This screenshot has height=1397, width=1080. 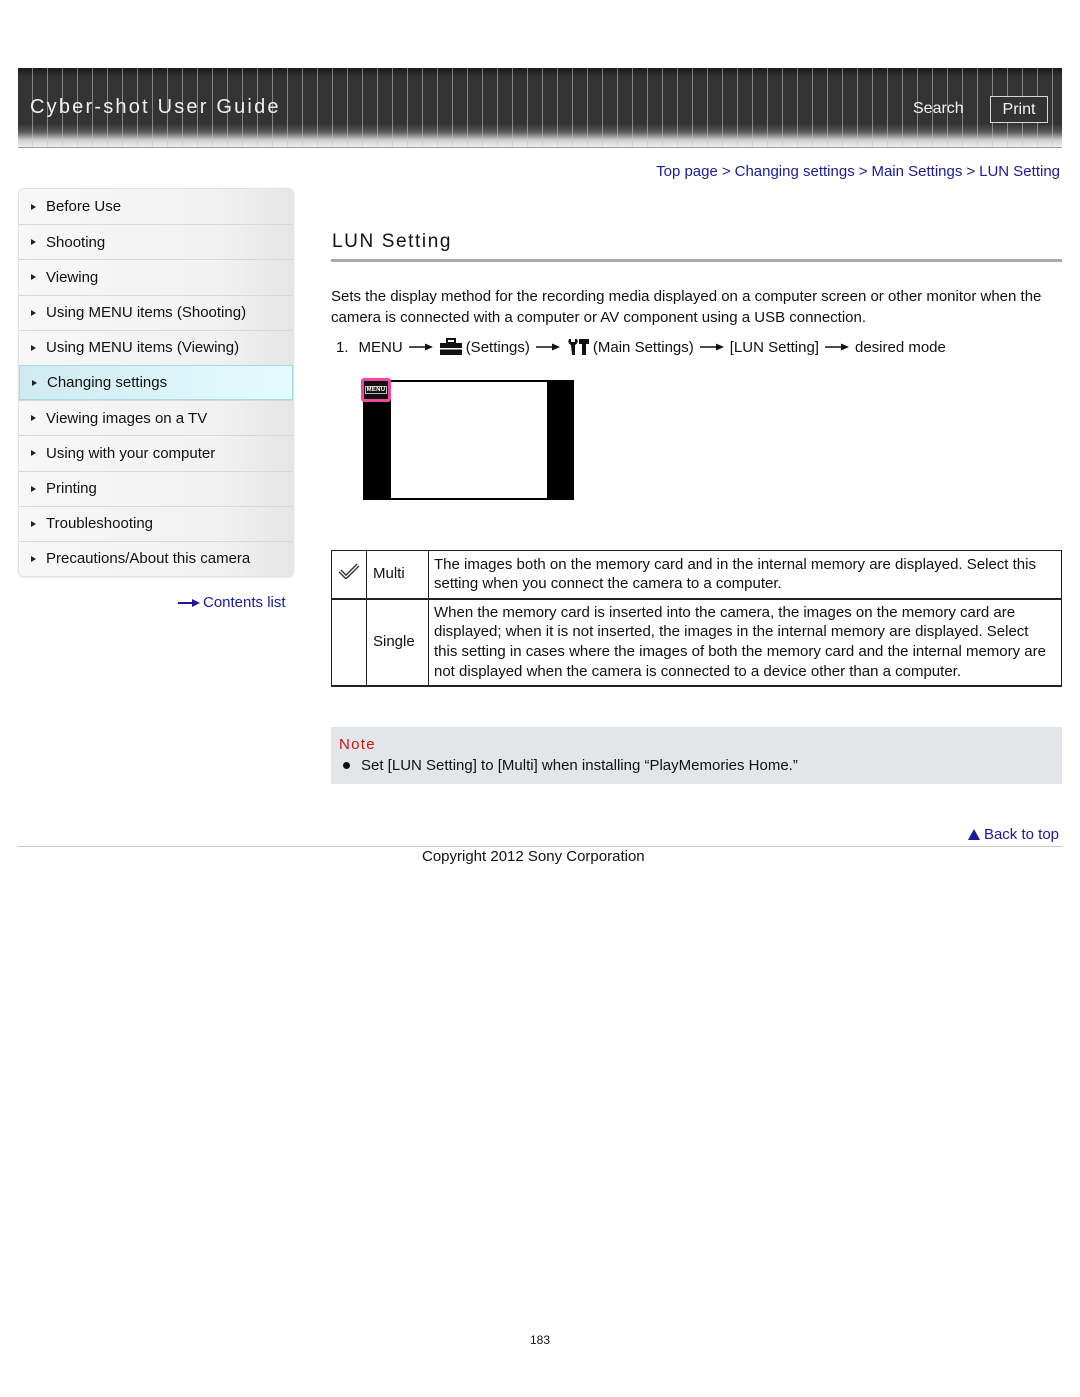 I want to click on step-desired-mode: desired mode, so click(x=900, y=347).